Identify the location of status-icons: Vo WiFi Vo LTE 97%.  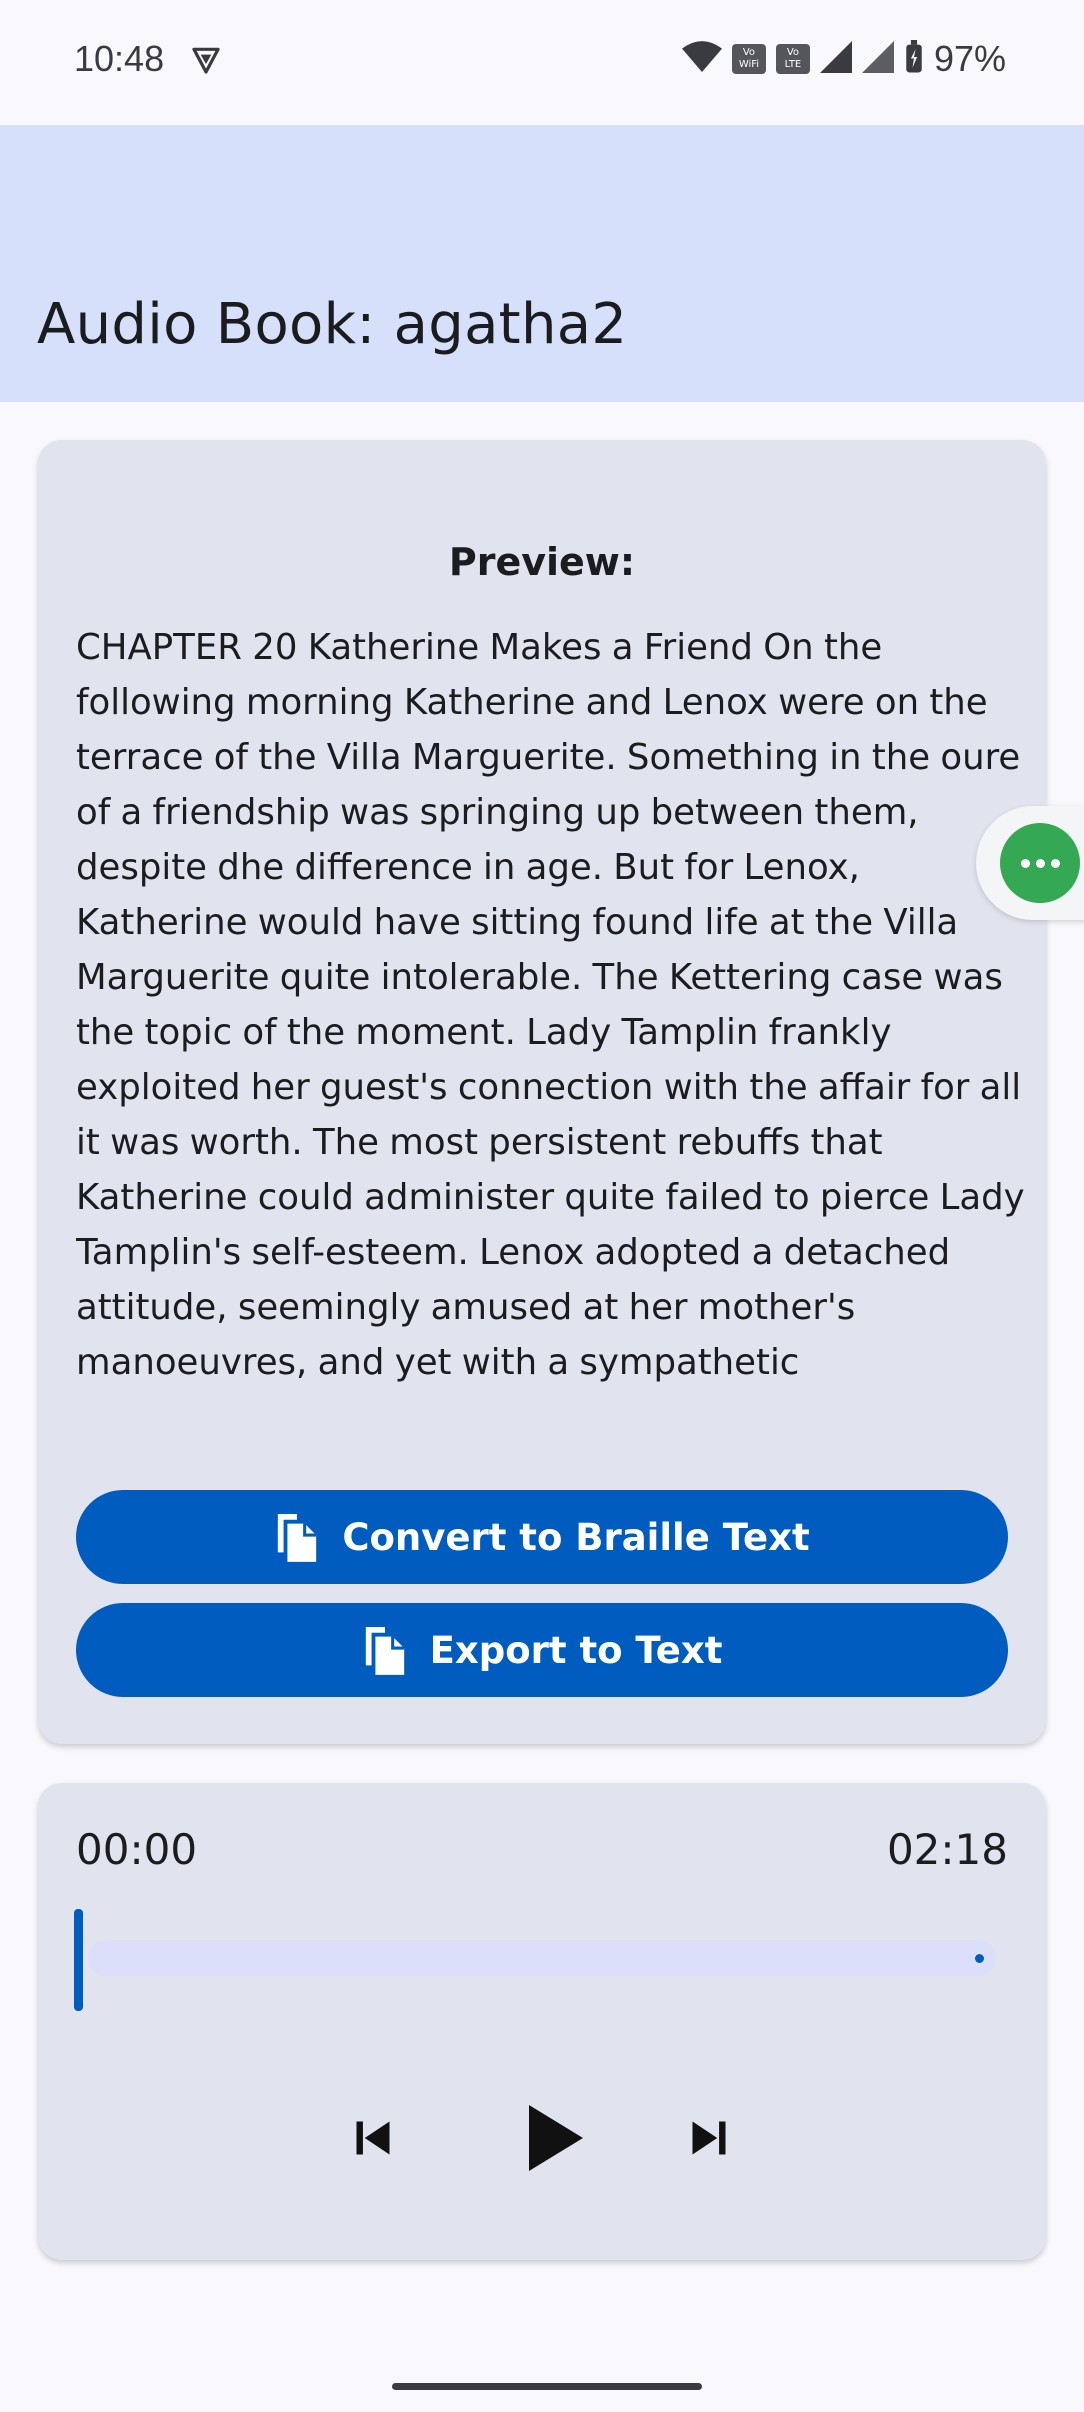
(843, 59).